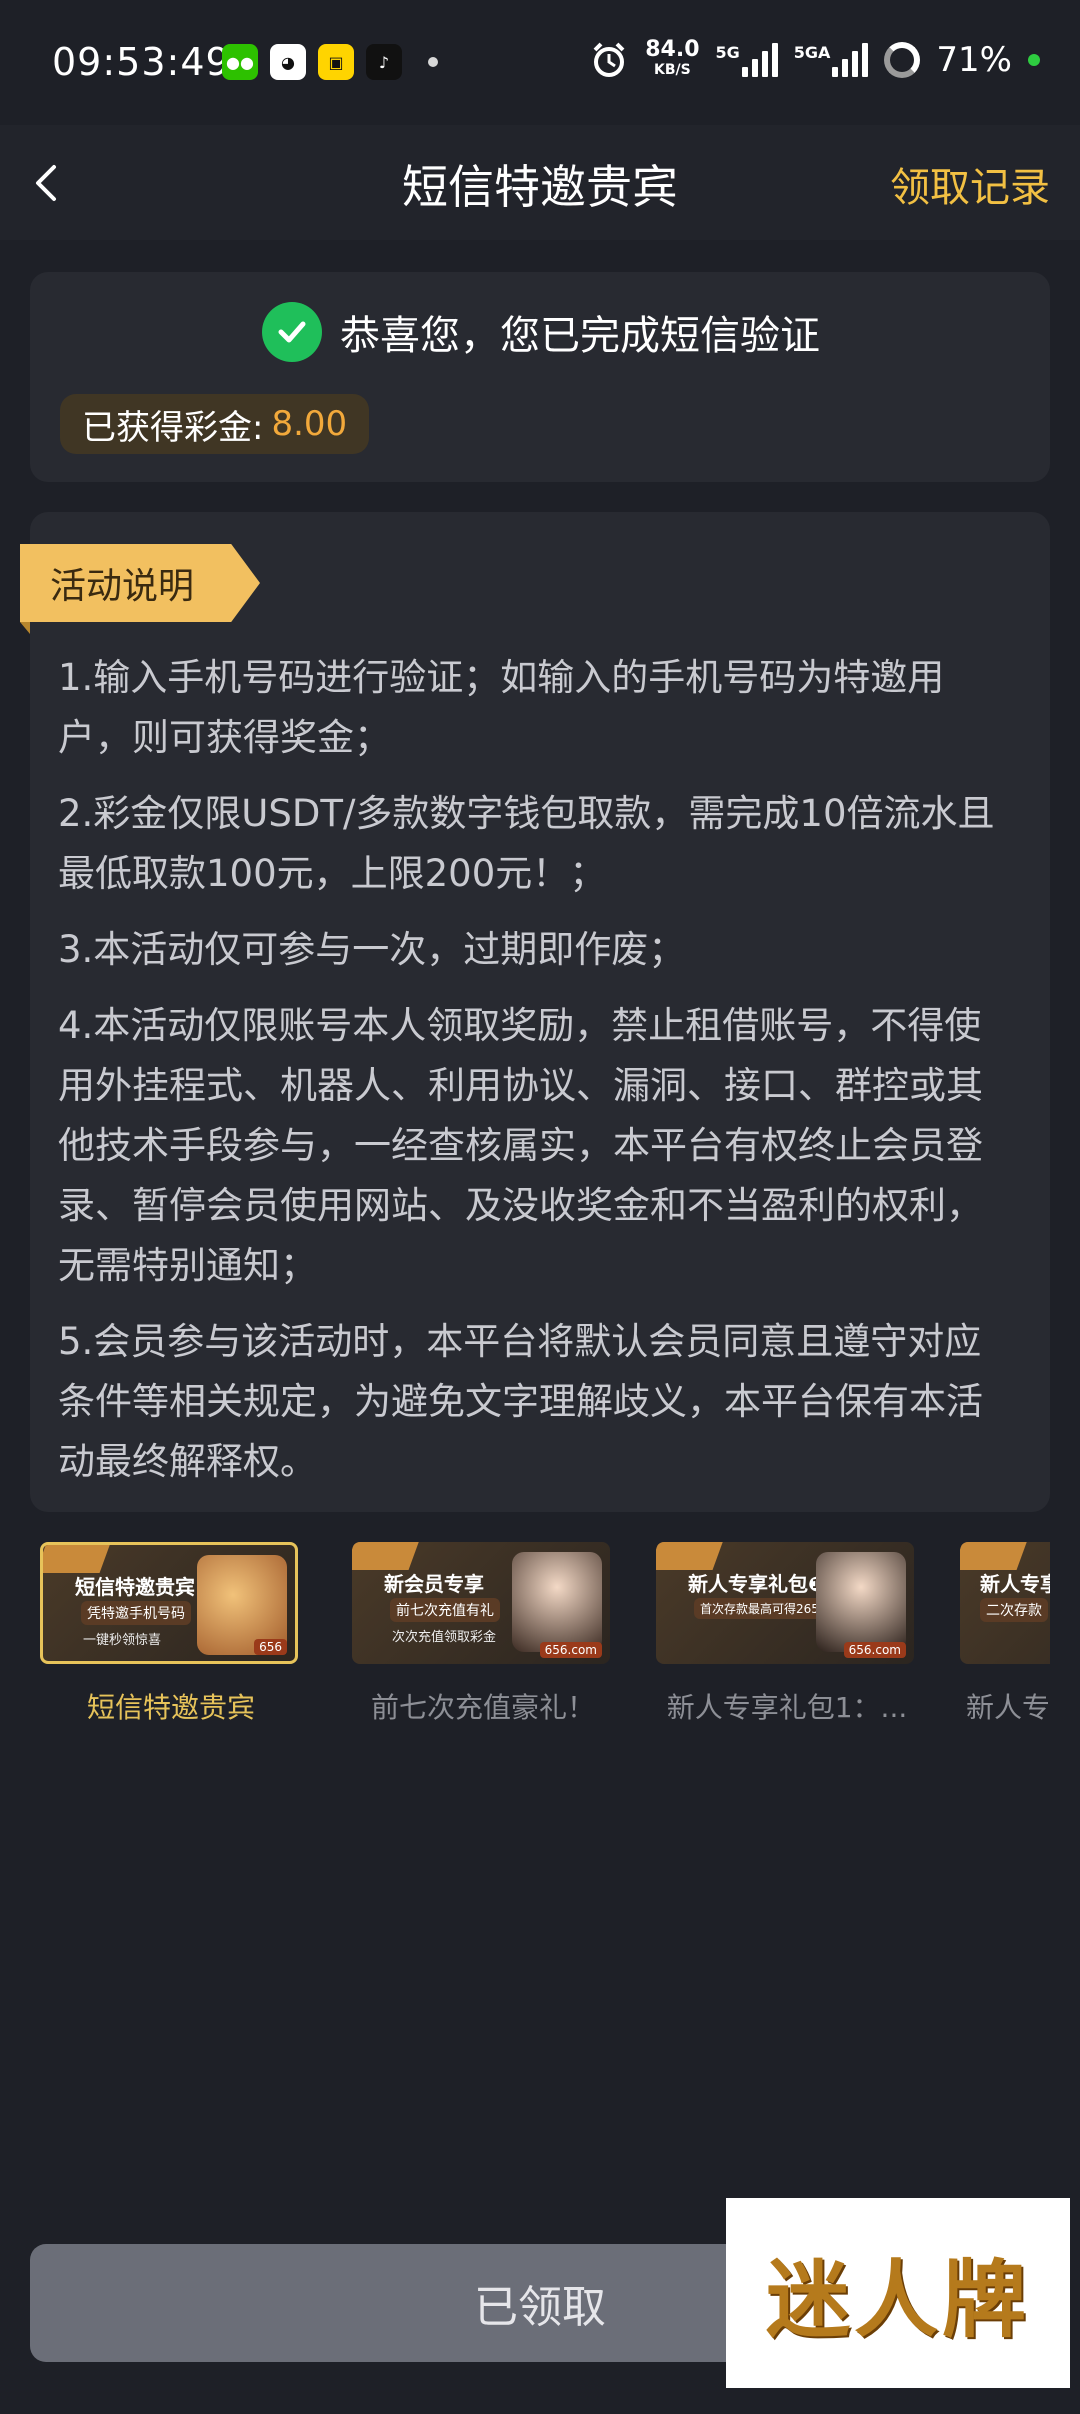 Image resolution: width=1080 pixels, height=2414 pixels. What do you see at coordinates (672, 49) in the screenshot?
I see `speed-value: 84.0` at bounding box center [672, 49].